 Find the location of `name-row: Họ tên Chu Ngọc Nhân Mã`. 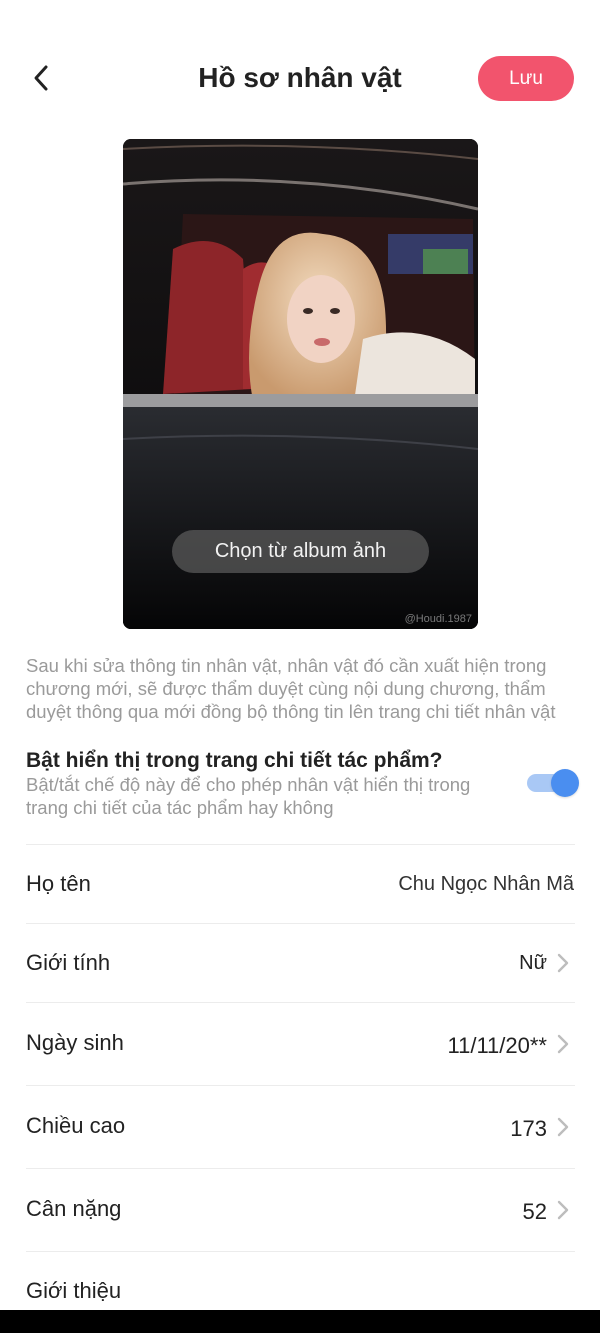

name-row: Họ tên Chu Ngọc Nhân Mã is located at coordinates (300, 884).